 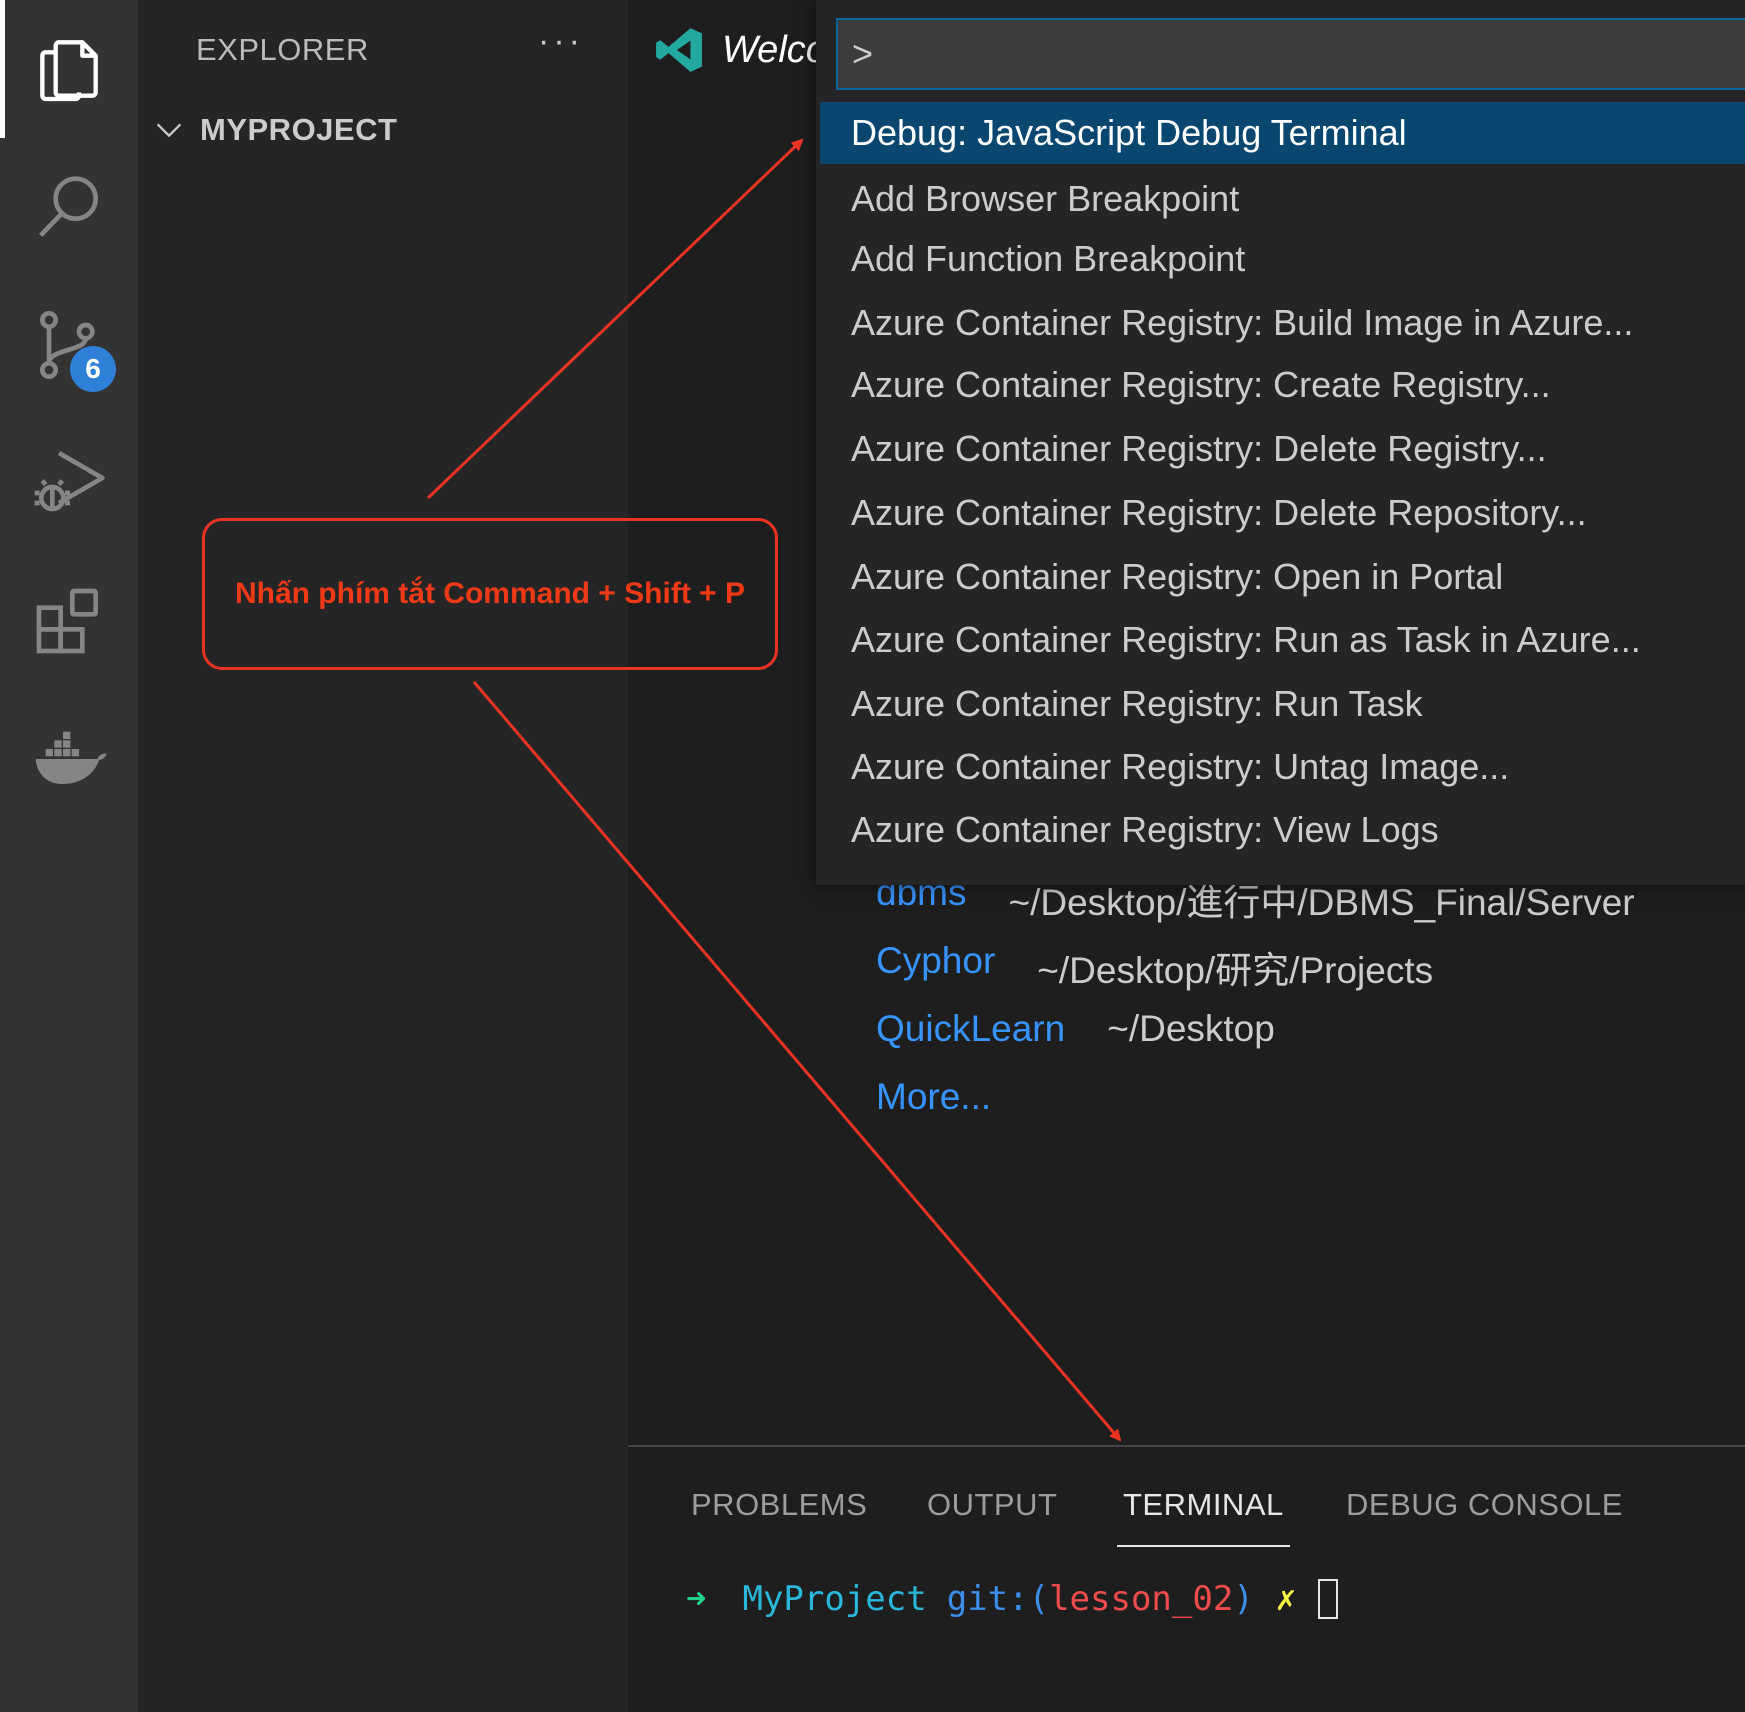 I want to click on files-icon, so click(x=69, y=71).